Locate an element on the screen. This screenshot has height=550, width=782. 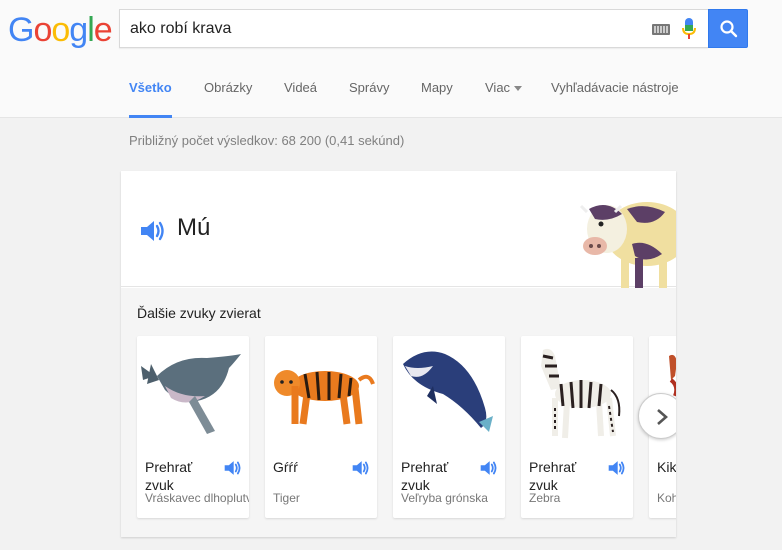
next-button is located at coordinates (657, 416).